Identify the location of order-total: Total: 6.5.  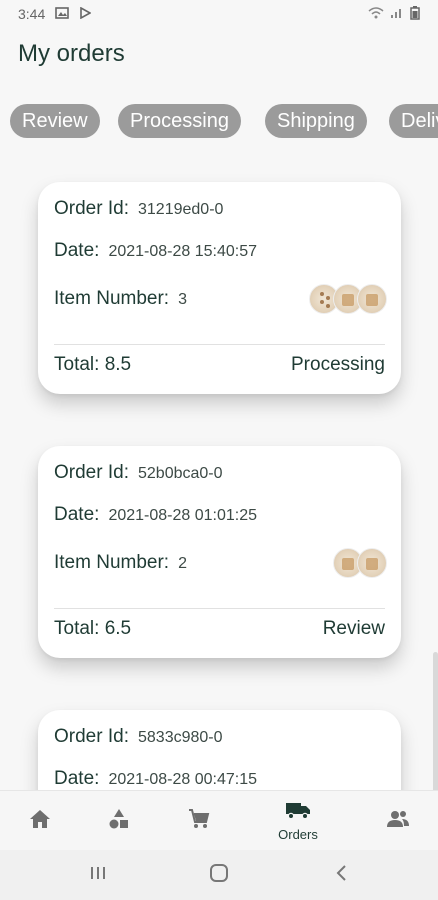
(92, 629).